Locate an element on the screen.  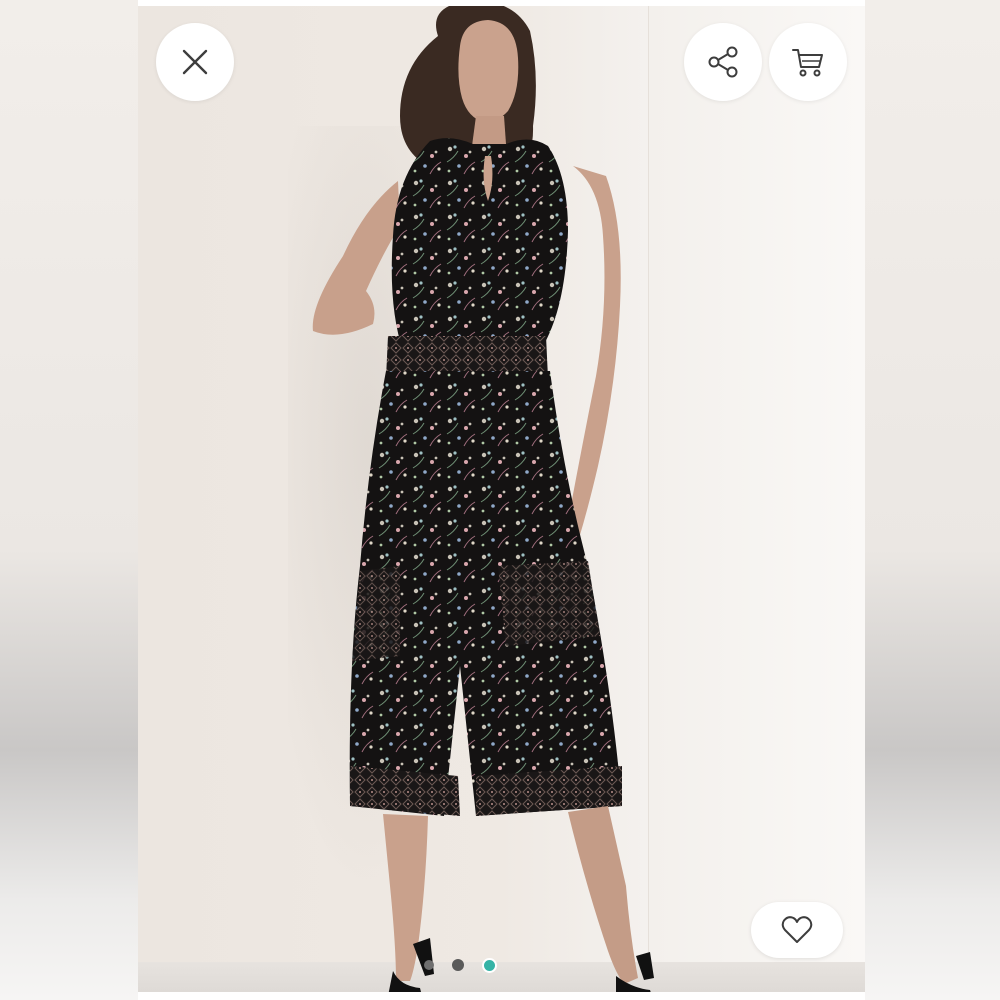
like-button is located at coordinates (797, 930).